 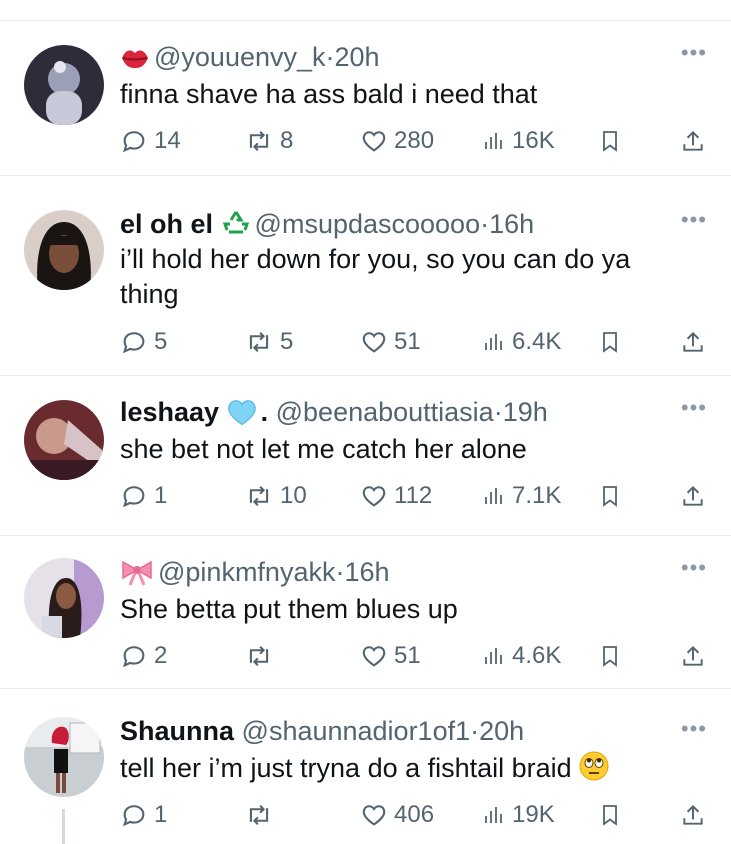 I want to click on reply-button: 5, so click(x=143, y=342).